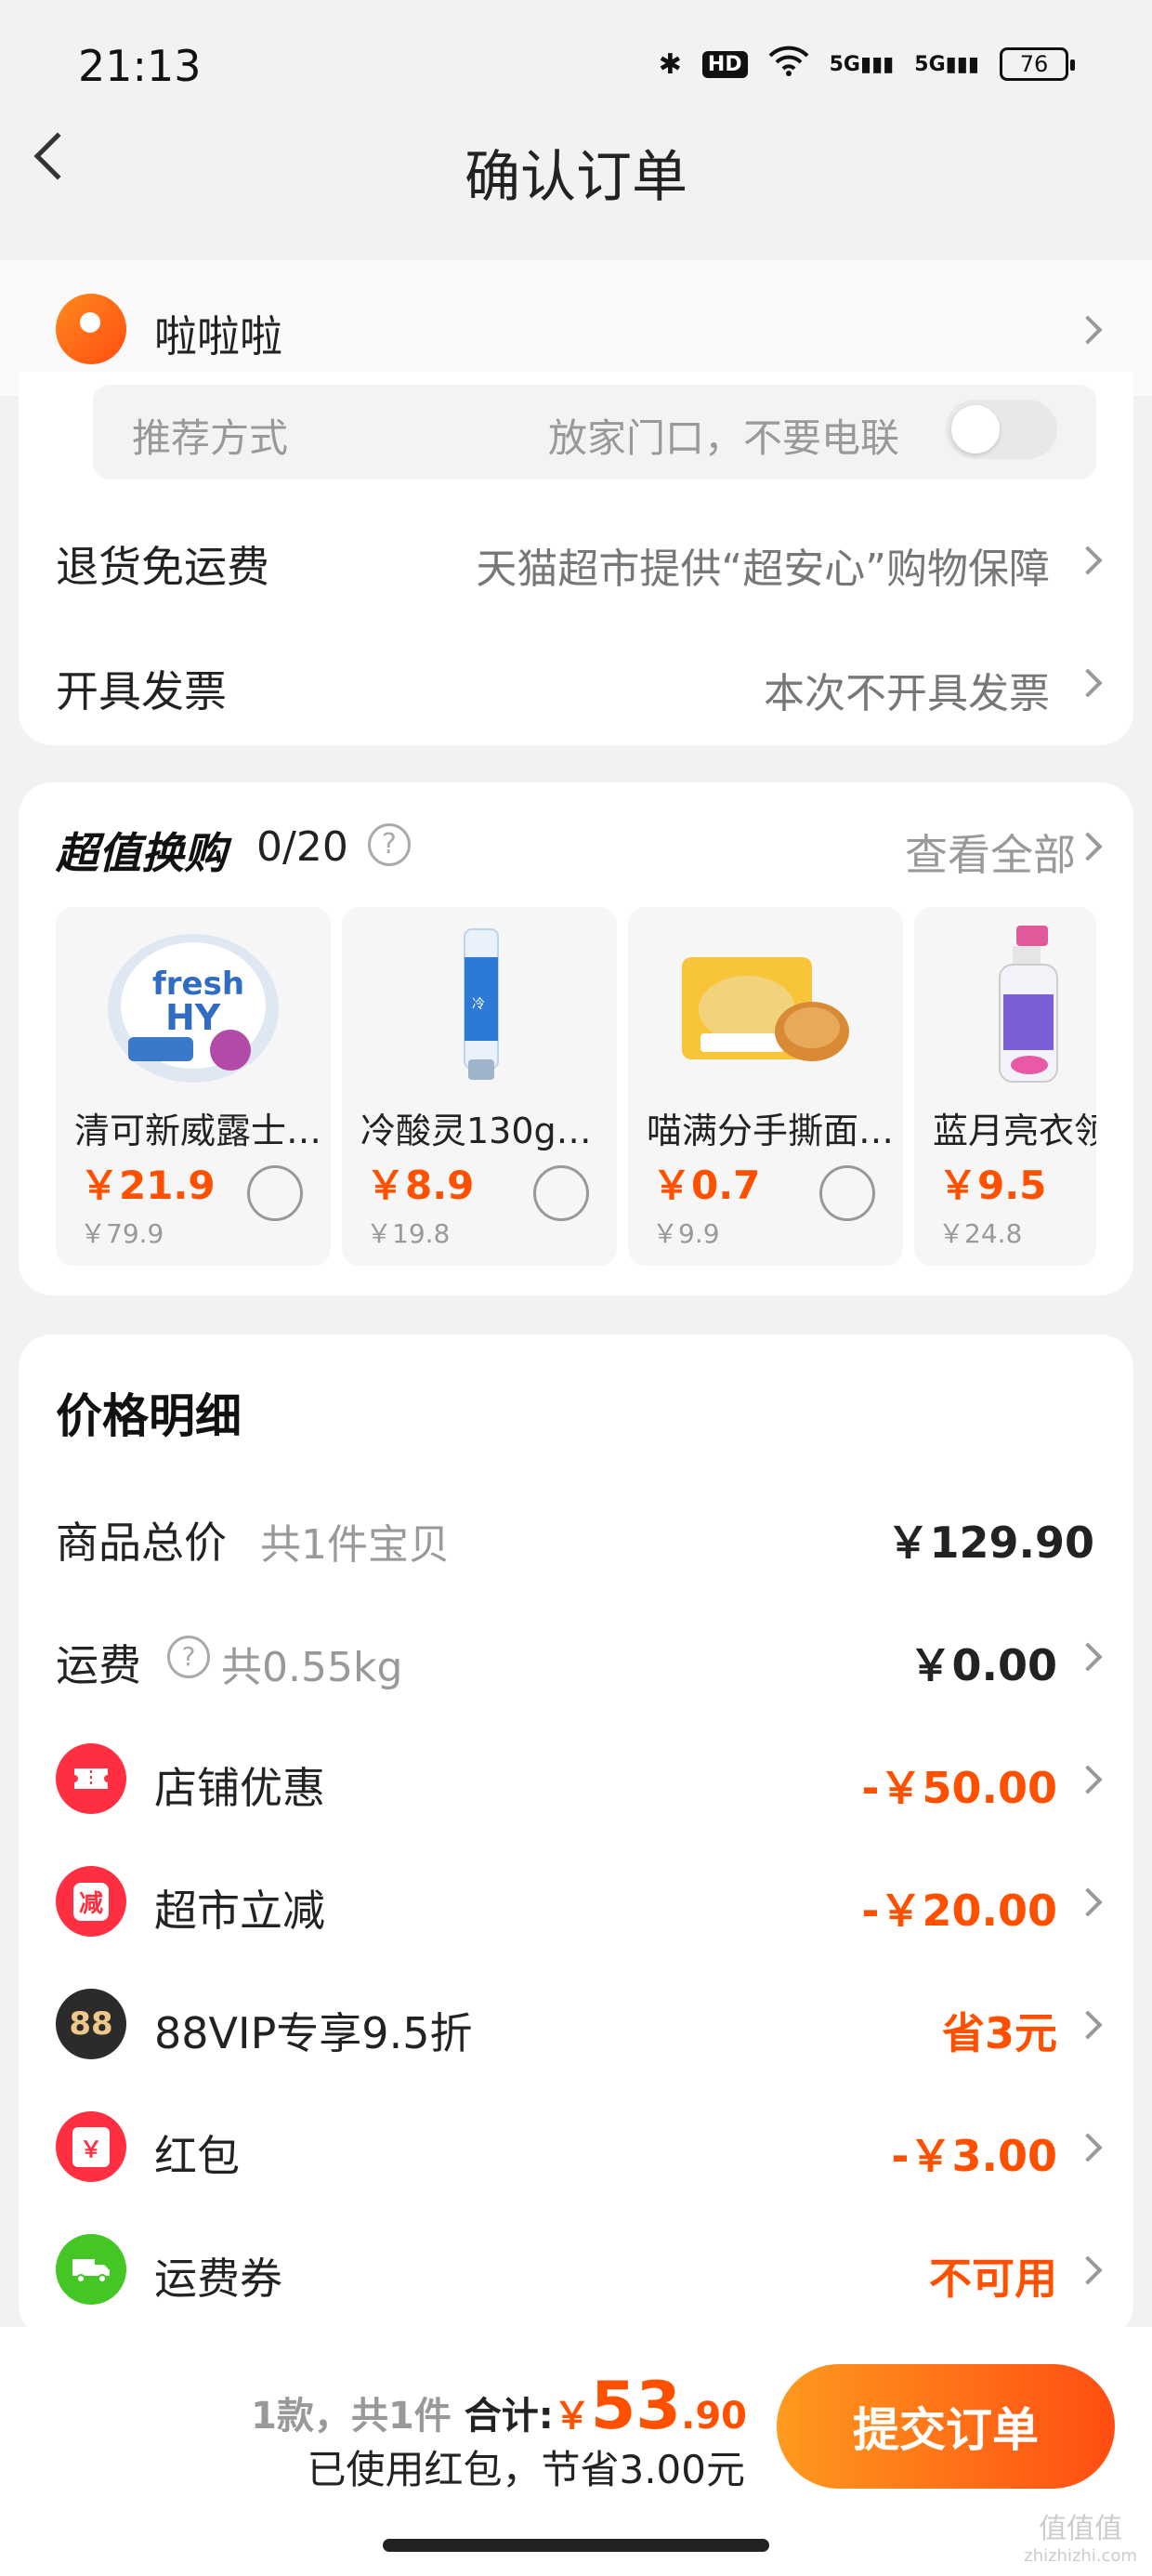 This screenshot has height=2576, width=1152. Describe the element at coordinates (765, 1003) in the screenshot. I see `bread-image` at that location.